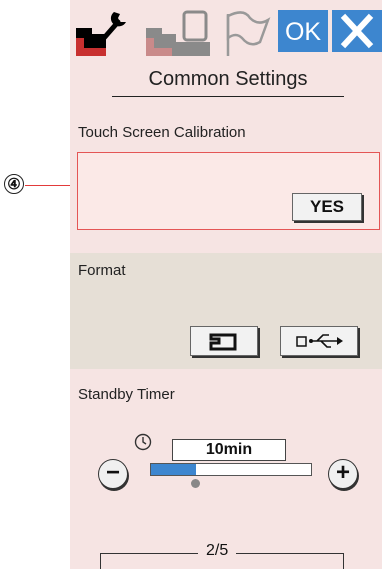 The height and width of the screenshot is (569, 382). I want to click on callout-line, so click(50, 185).